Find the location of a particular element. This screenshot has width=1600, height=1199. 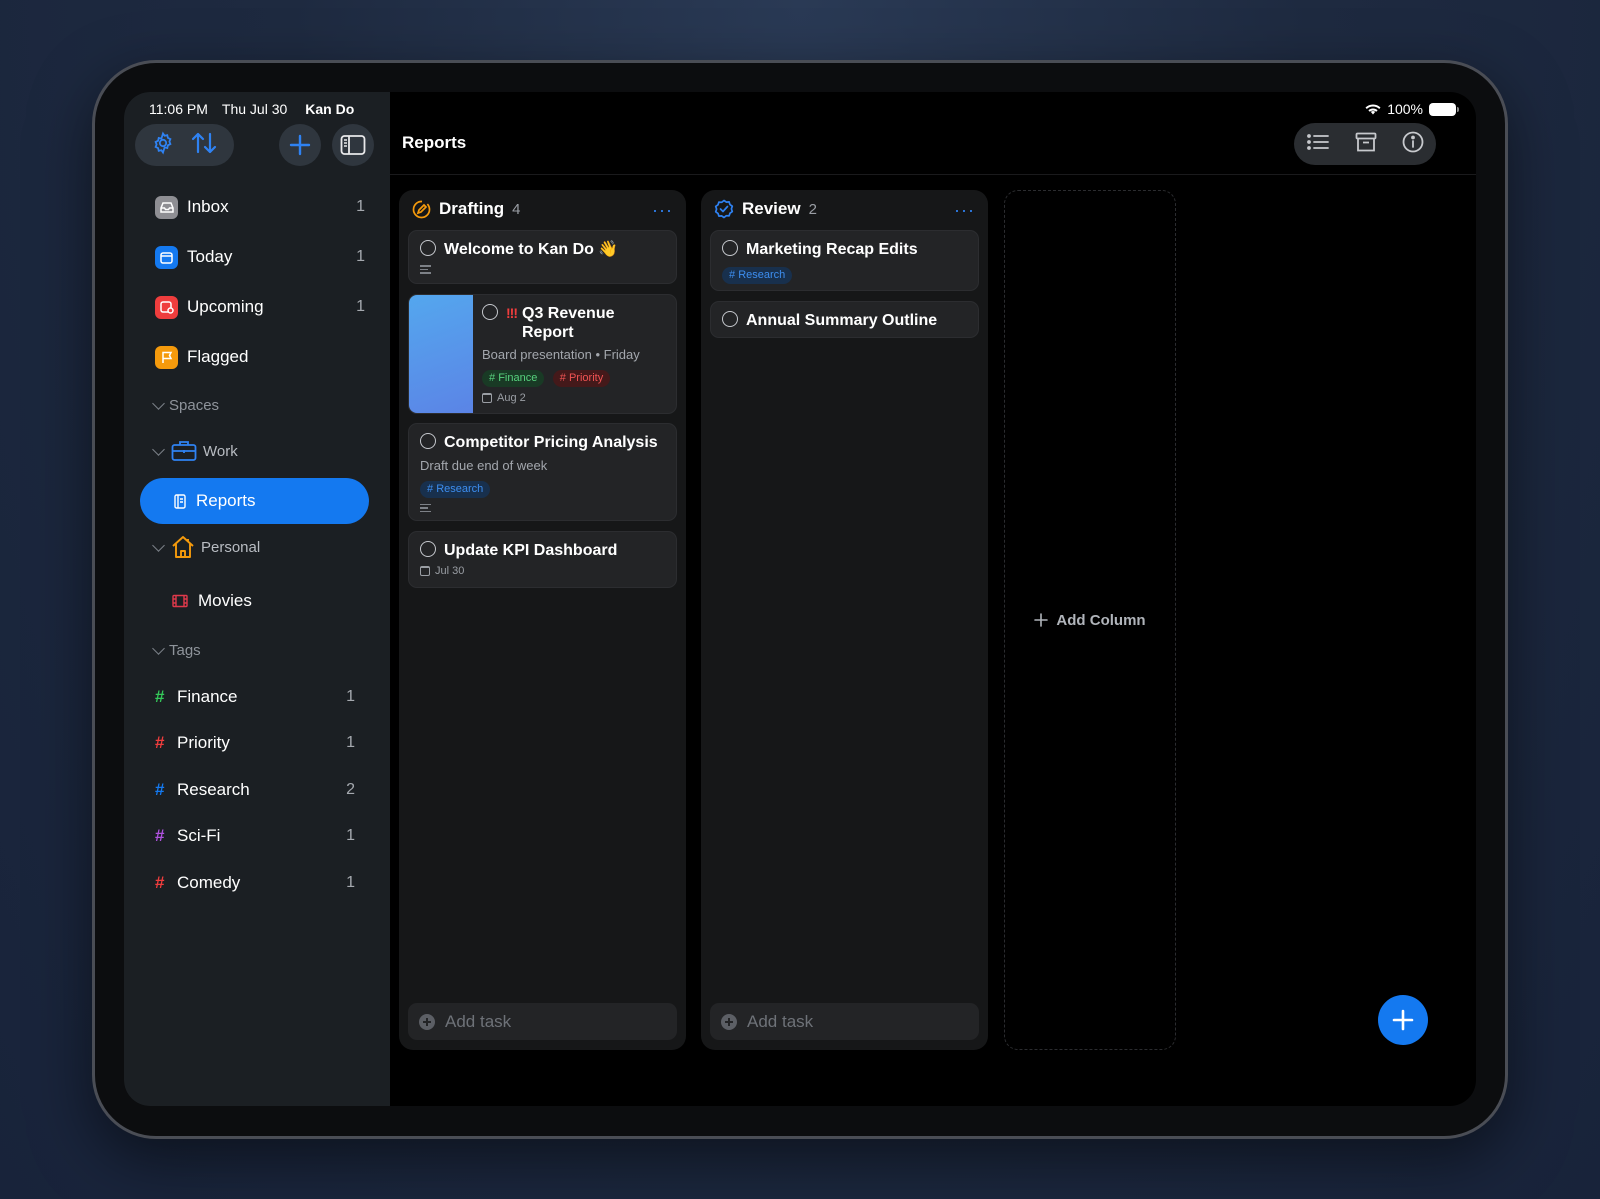

sidebar-group-personal: Personal is located at coordinates (206, 547).